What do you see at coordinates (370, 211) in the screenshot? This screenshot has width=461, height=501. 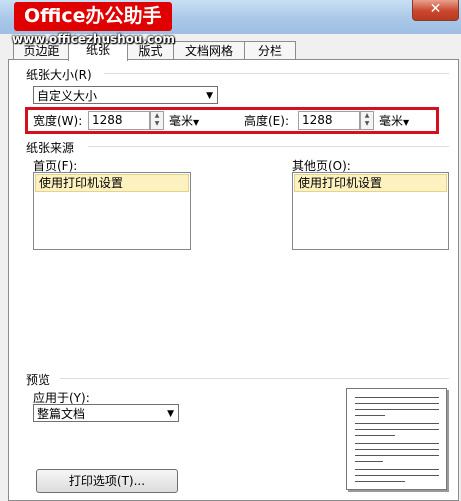 I see `other-pages-listbox: 使用打印机设置` at bounding box center [370, 211].